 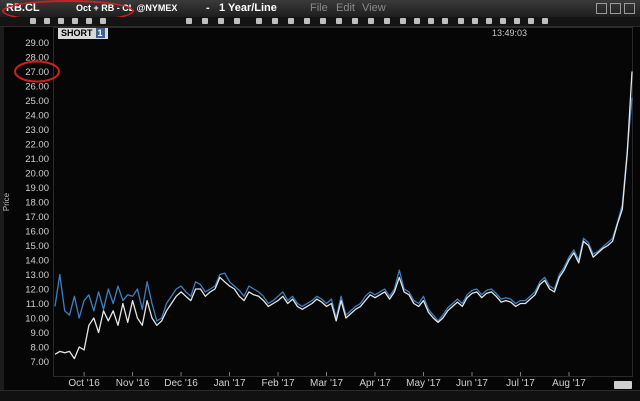 I want to click on y-tick-label: 20.00, so click(x=37, y=174).